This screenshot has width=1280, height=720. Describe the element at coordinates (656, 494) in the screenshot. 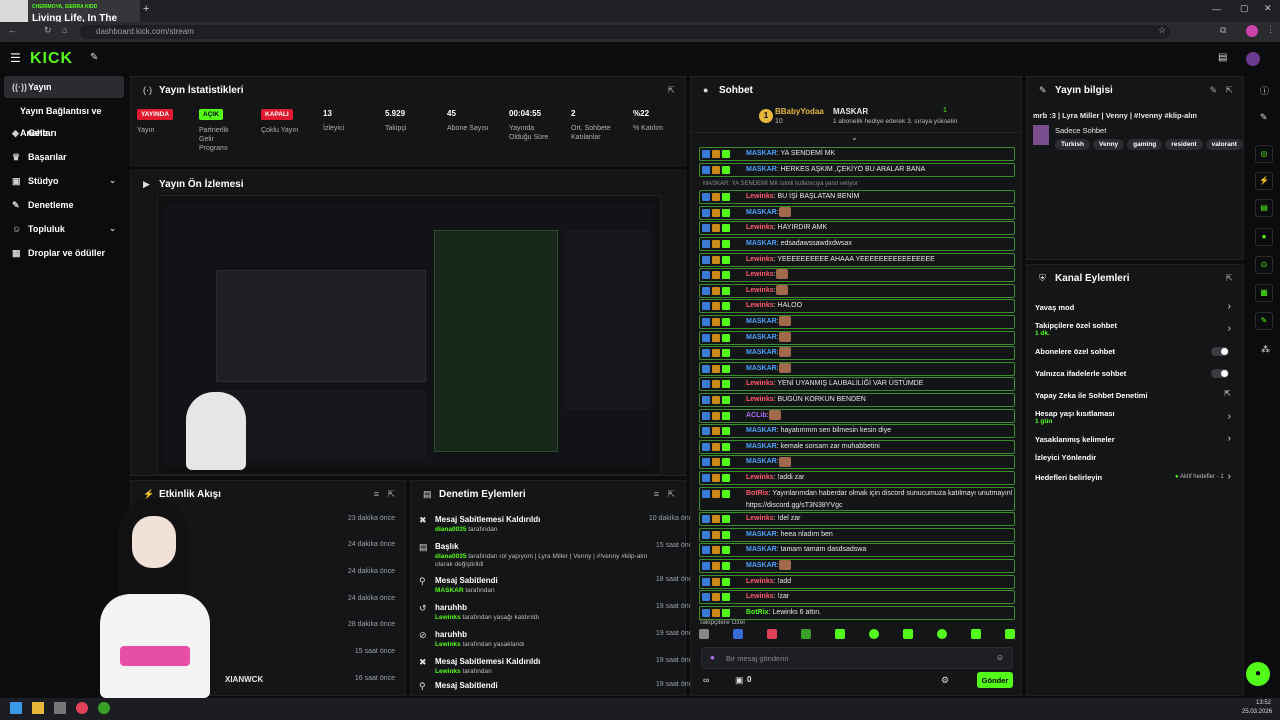

I see `filter-icon: ≡` at that location.